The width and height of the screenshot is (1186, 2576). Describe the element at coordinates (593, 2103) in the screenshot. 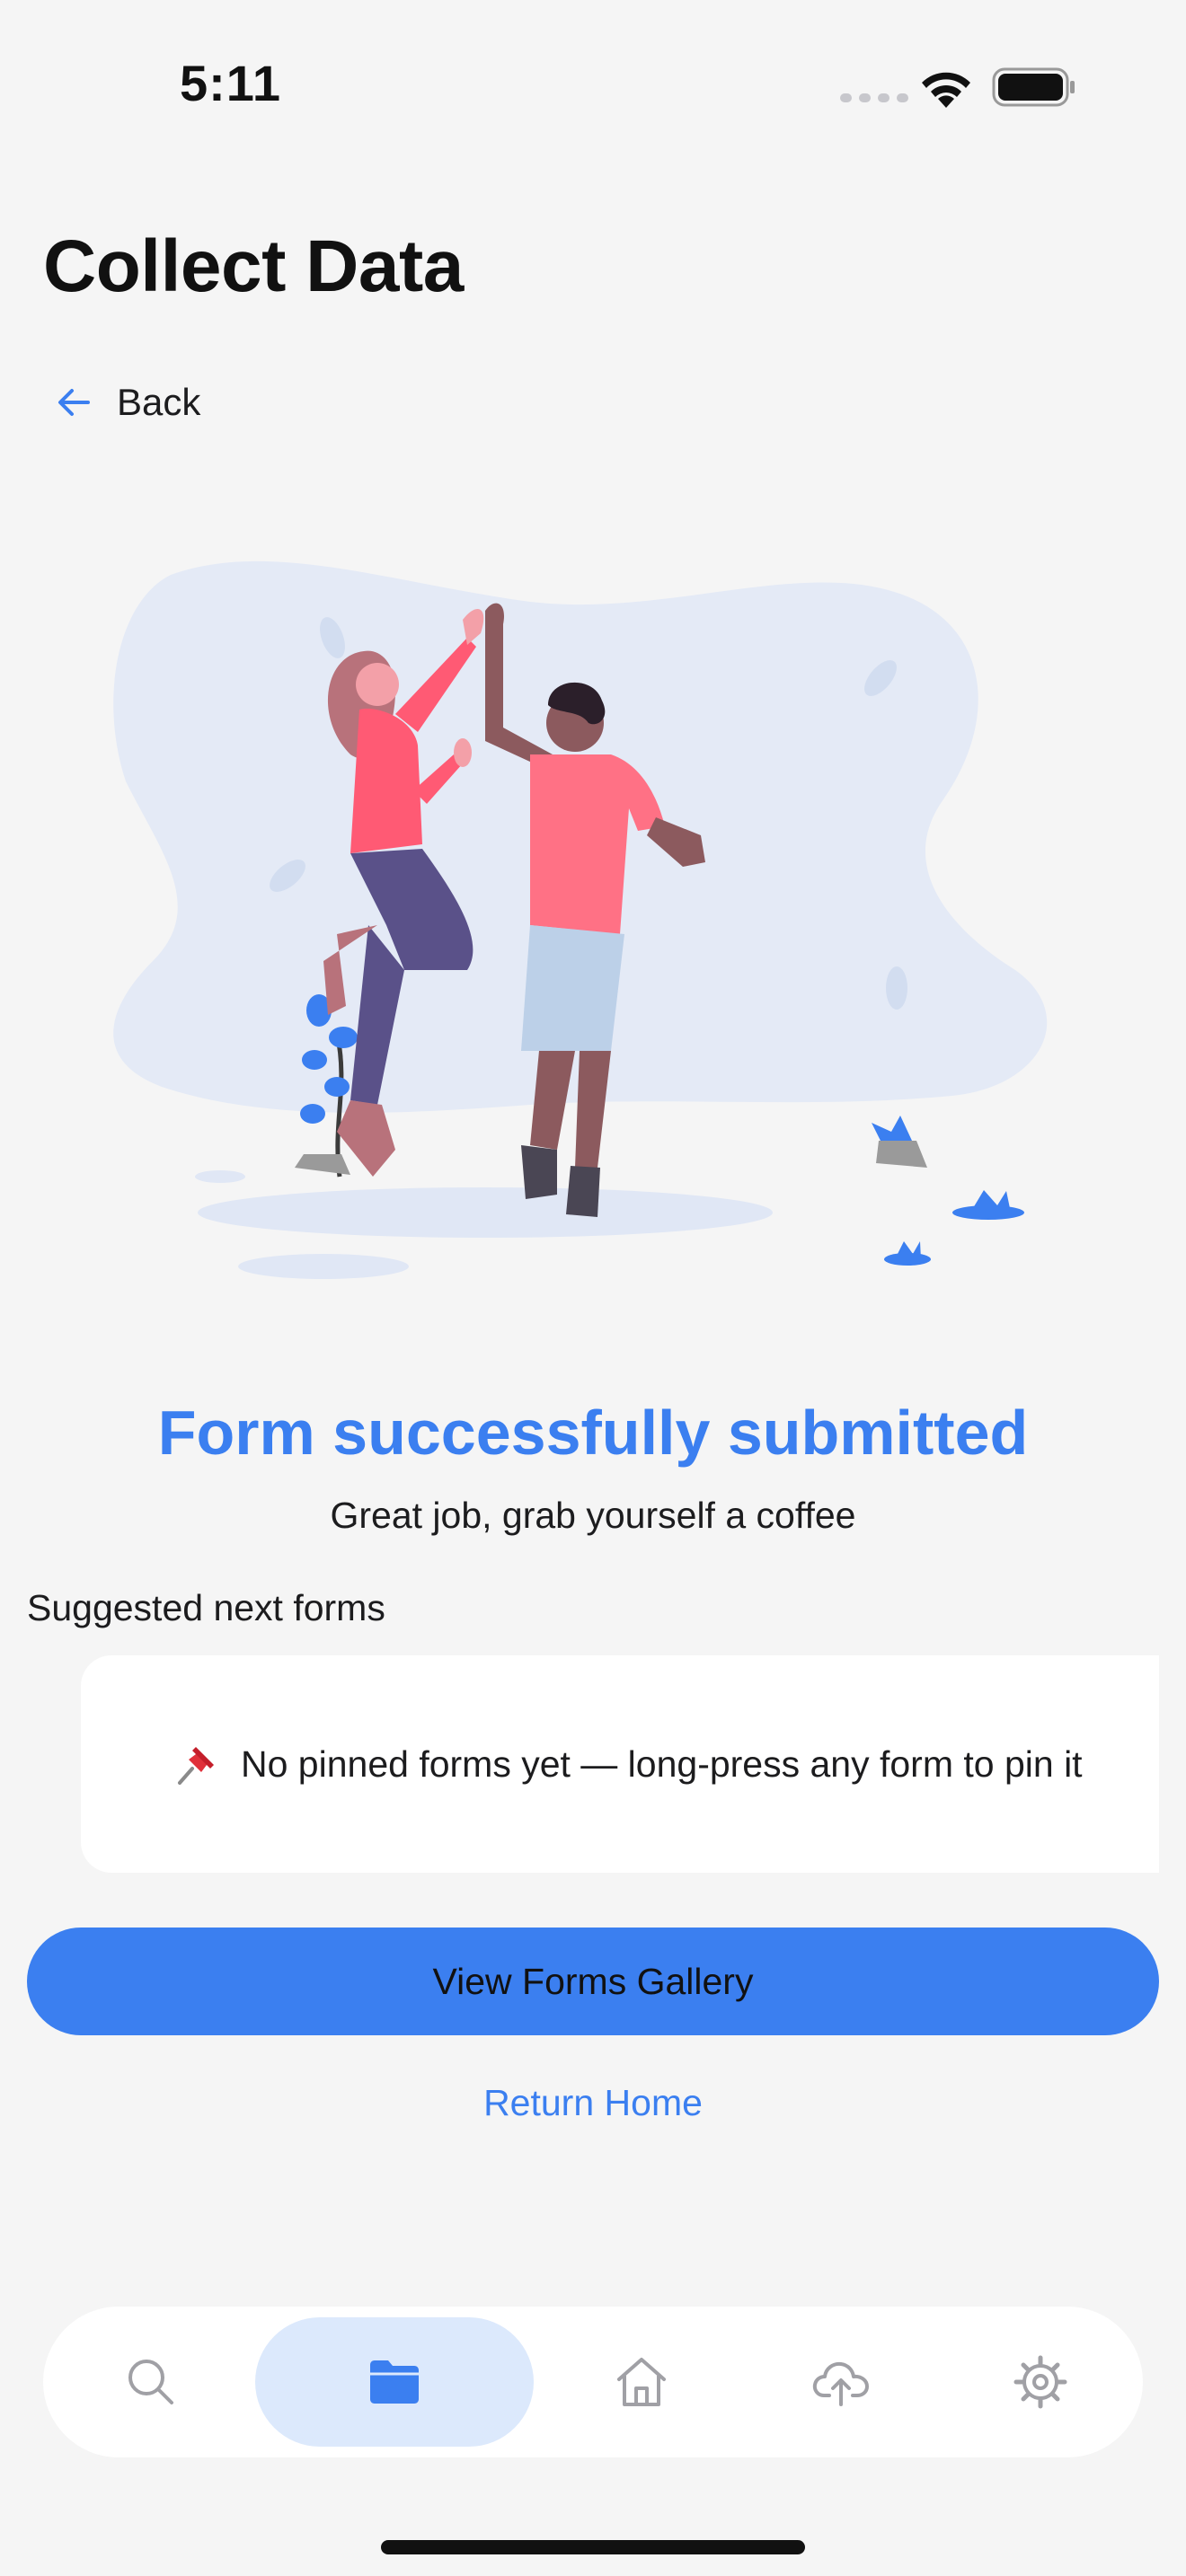

I see `return-home-link: Return Home` at that location.